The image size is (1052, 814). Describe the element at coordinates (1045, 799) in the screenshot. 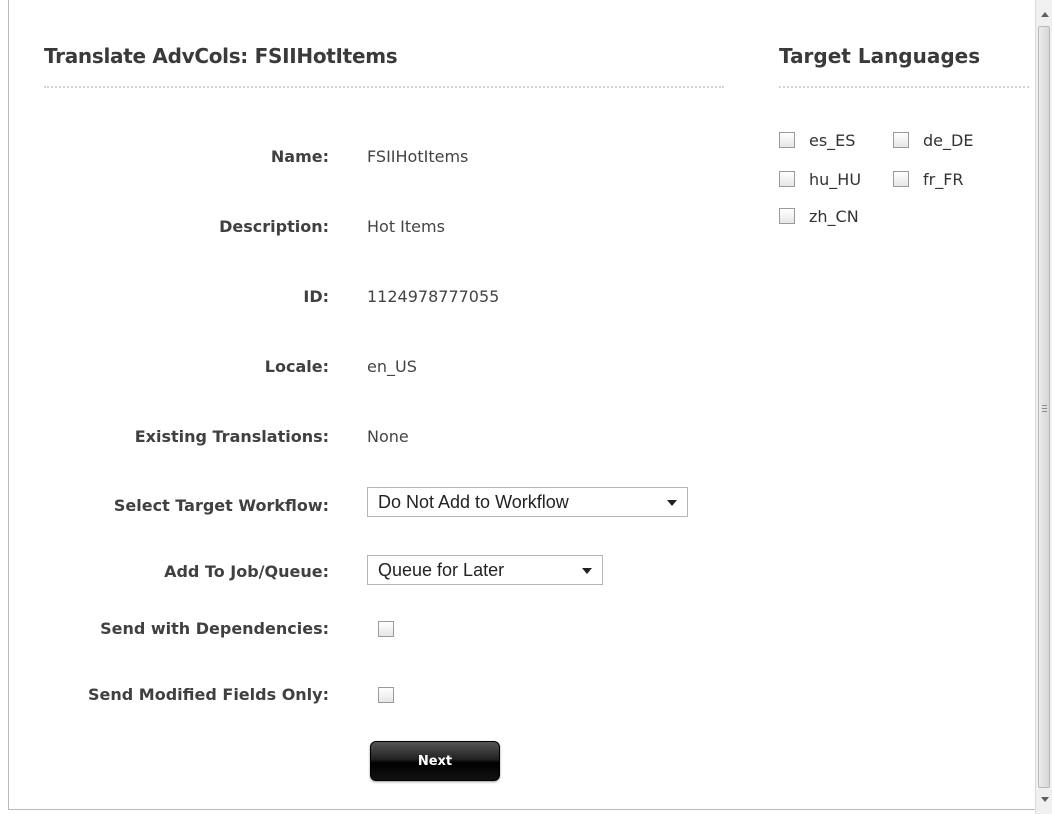

I see `arrow-down-icon` at that location.